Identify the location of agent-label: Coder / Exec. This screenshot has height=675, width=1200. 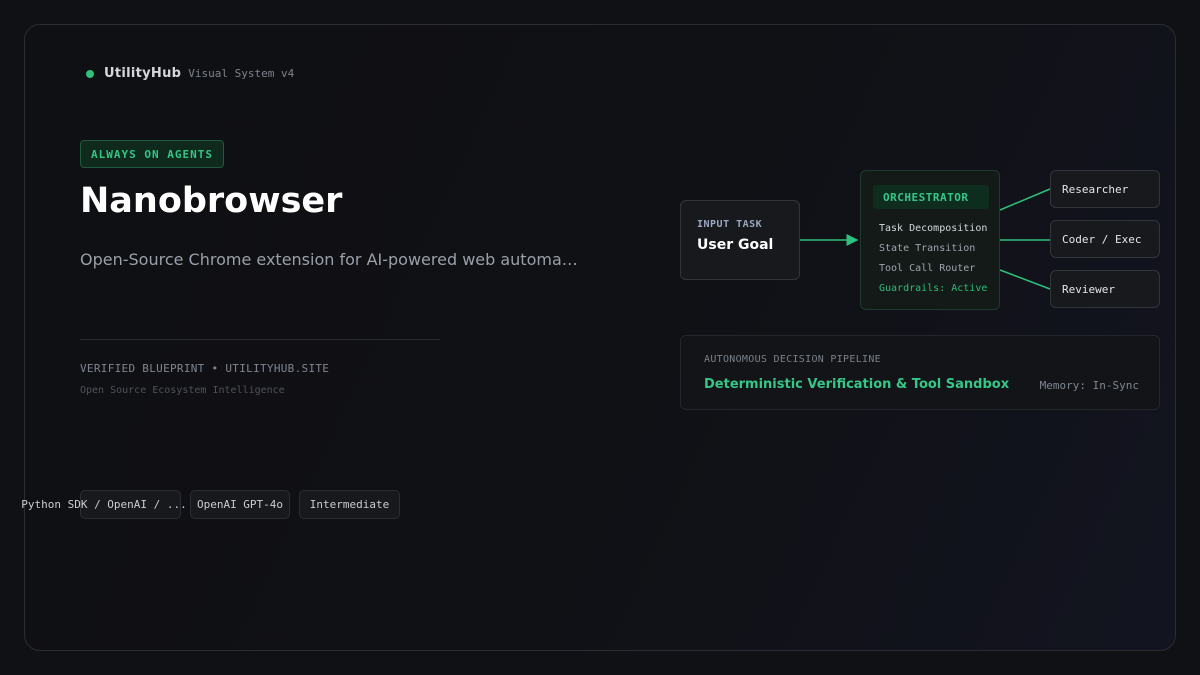
(1102, 239).